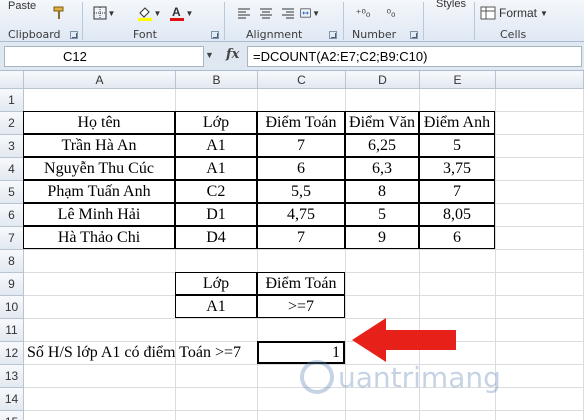  I want to click on fill-color-button: ▼, so click(149, 13).